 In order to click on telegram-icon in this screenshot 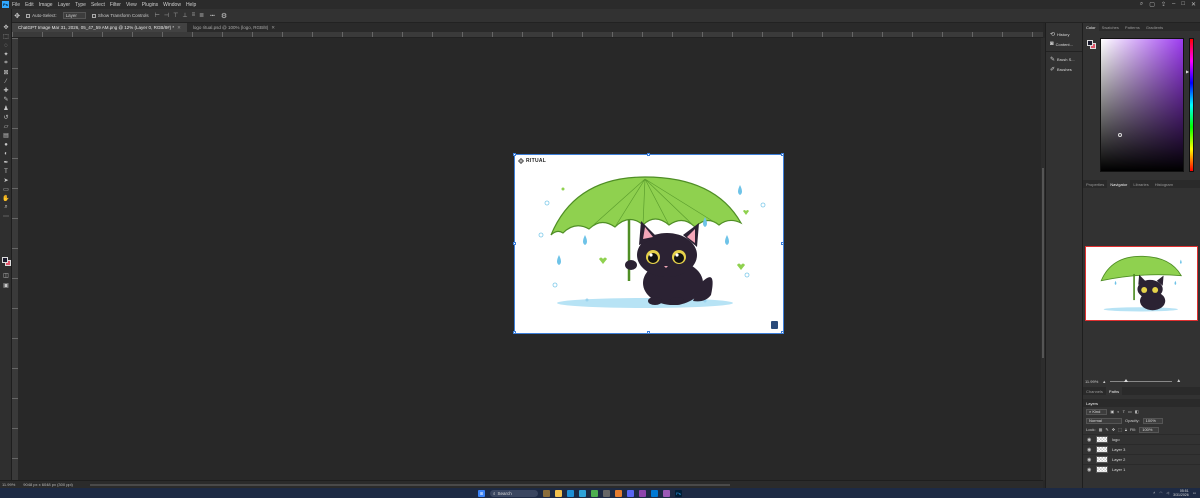, I will do `click(582, 493)`.